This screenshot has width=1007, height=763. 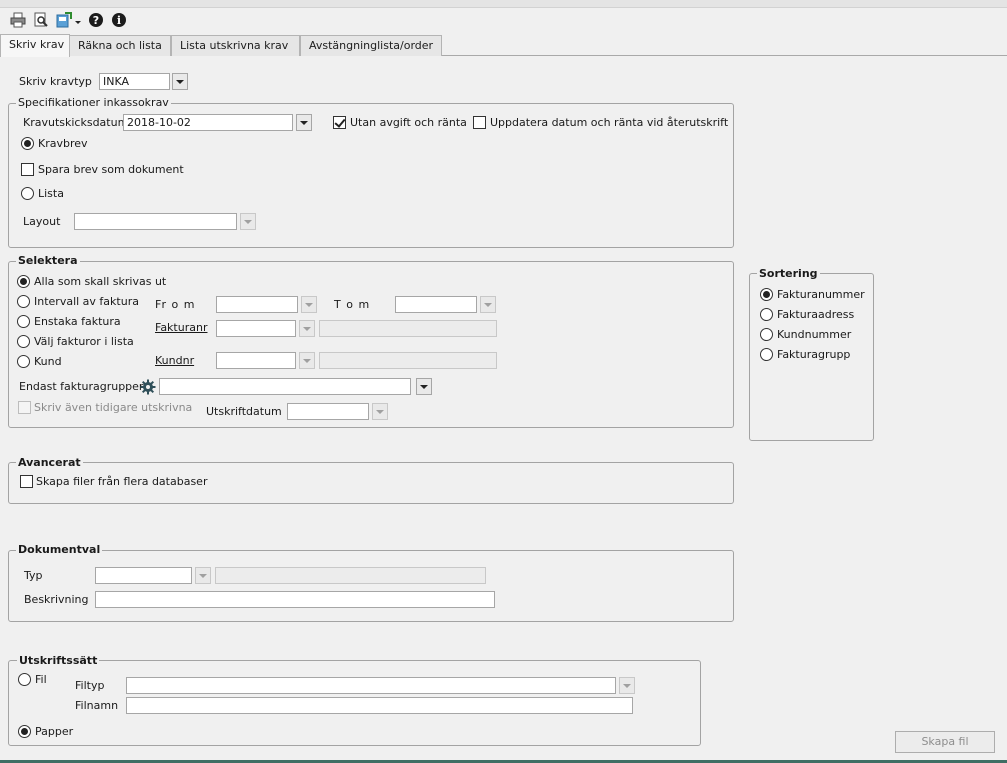 What do you see at coordinates (23, 341) in the screenshot?
I see `valj-radio` at bounding box center [23, 341].